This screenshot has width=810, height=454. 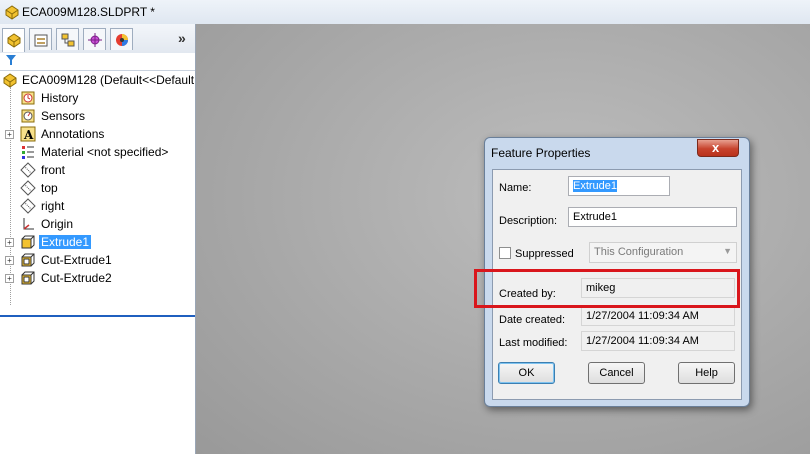 What do you see at coordinates (105, 152) in the screenshot?
I see `tree-item-label: Material <not specified>` at bounding box center [105, 152].